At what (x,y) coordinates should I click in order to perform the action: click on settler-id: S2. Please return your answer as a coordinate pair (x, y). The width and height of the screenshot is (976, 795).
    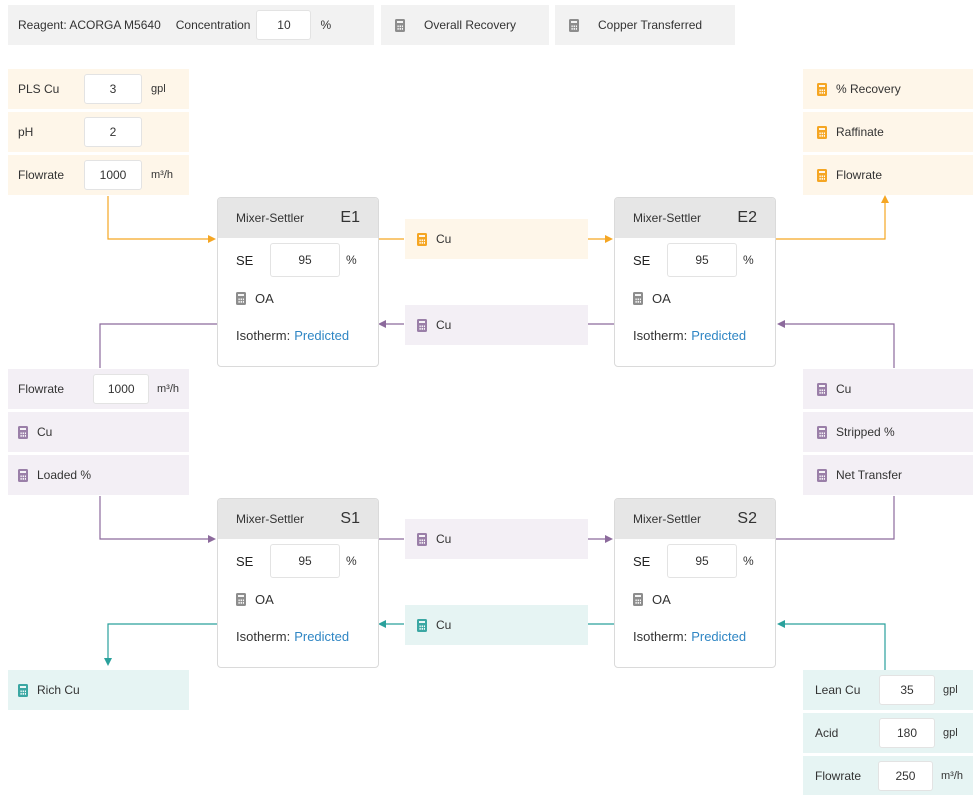
    Looking at the image, I should click on (747, 518).